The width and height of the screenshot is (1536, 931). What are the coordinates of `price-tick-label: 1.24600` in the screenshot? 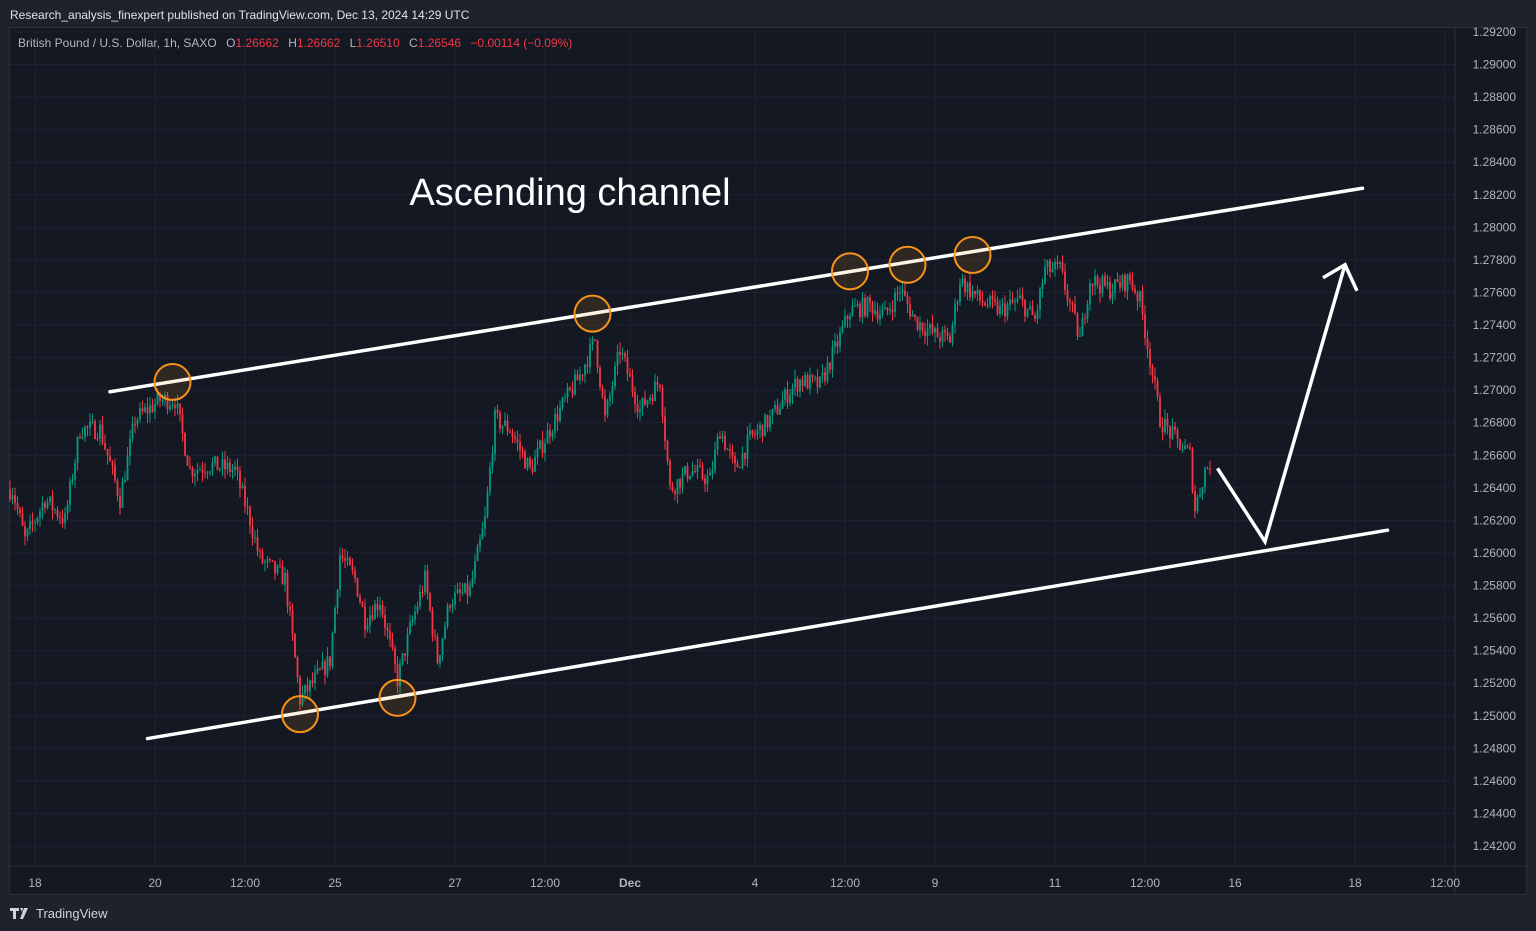 It's located at (1495, 781).